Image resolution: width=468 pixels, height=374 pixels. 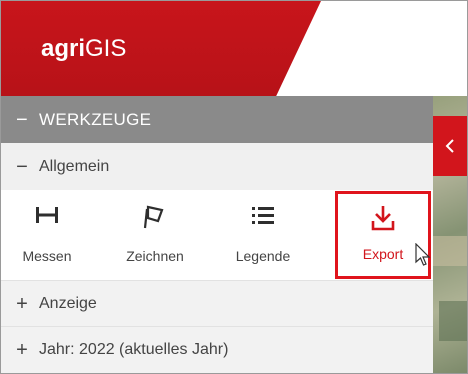 I want to click on mouse-cursor-icon, so click(x=423, y=254).